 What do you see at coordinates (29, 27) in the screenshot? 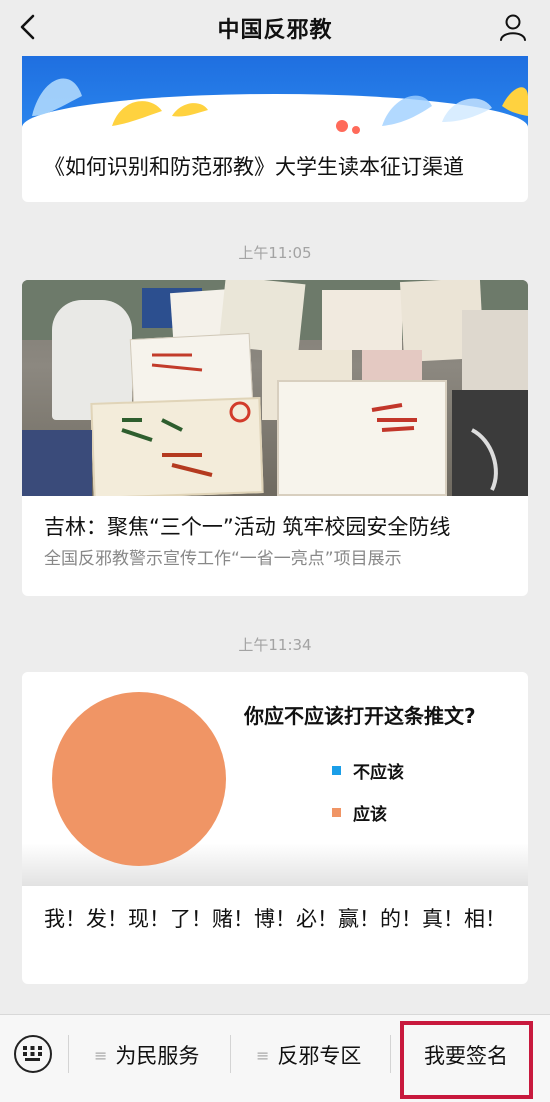
I see `back-chevron-icon` at bounding box center [29, 27].